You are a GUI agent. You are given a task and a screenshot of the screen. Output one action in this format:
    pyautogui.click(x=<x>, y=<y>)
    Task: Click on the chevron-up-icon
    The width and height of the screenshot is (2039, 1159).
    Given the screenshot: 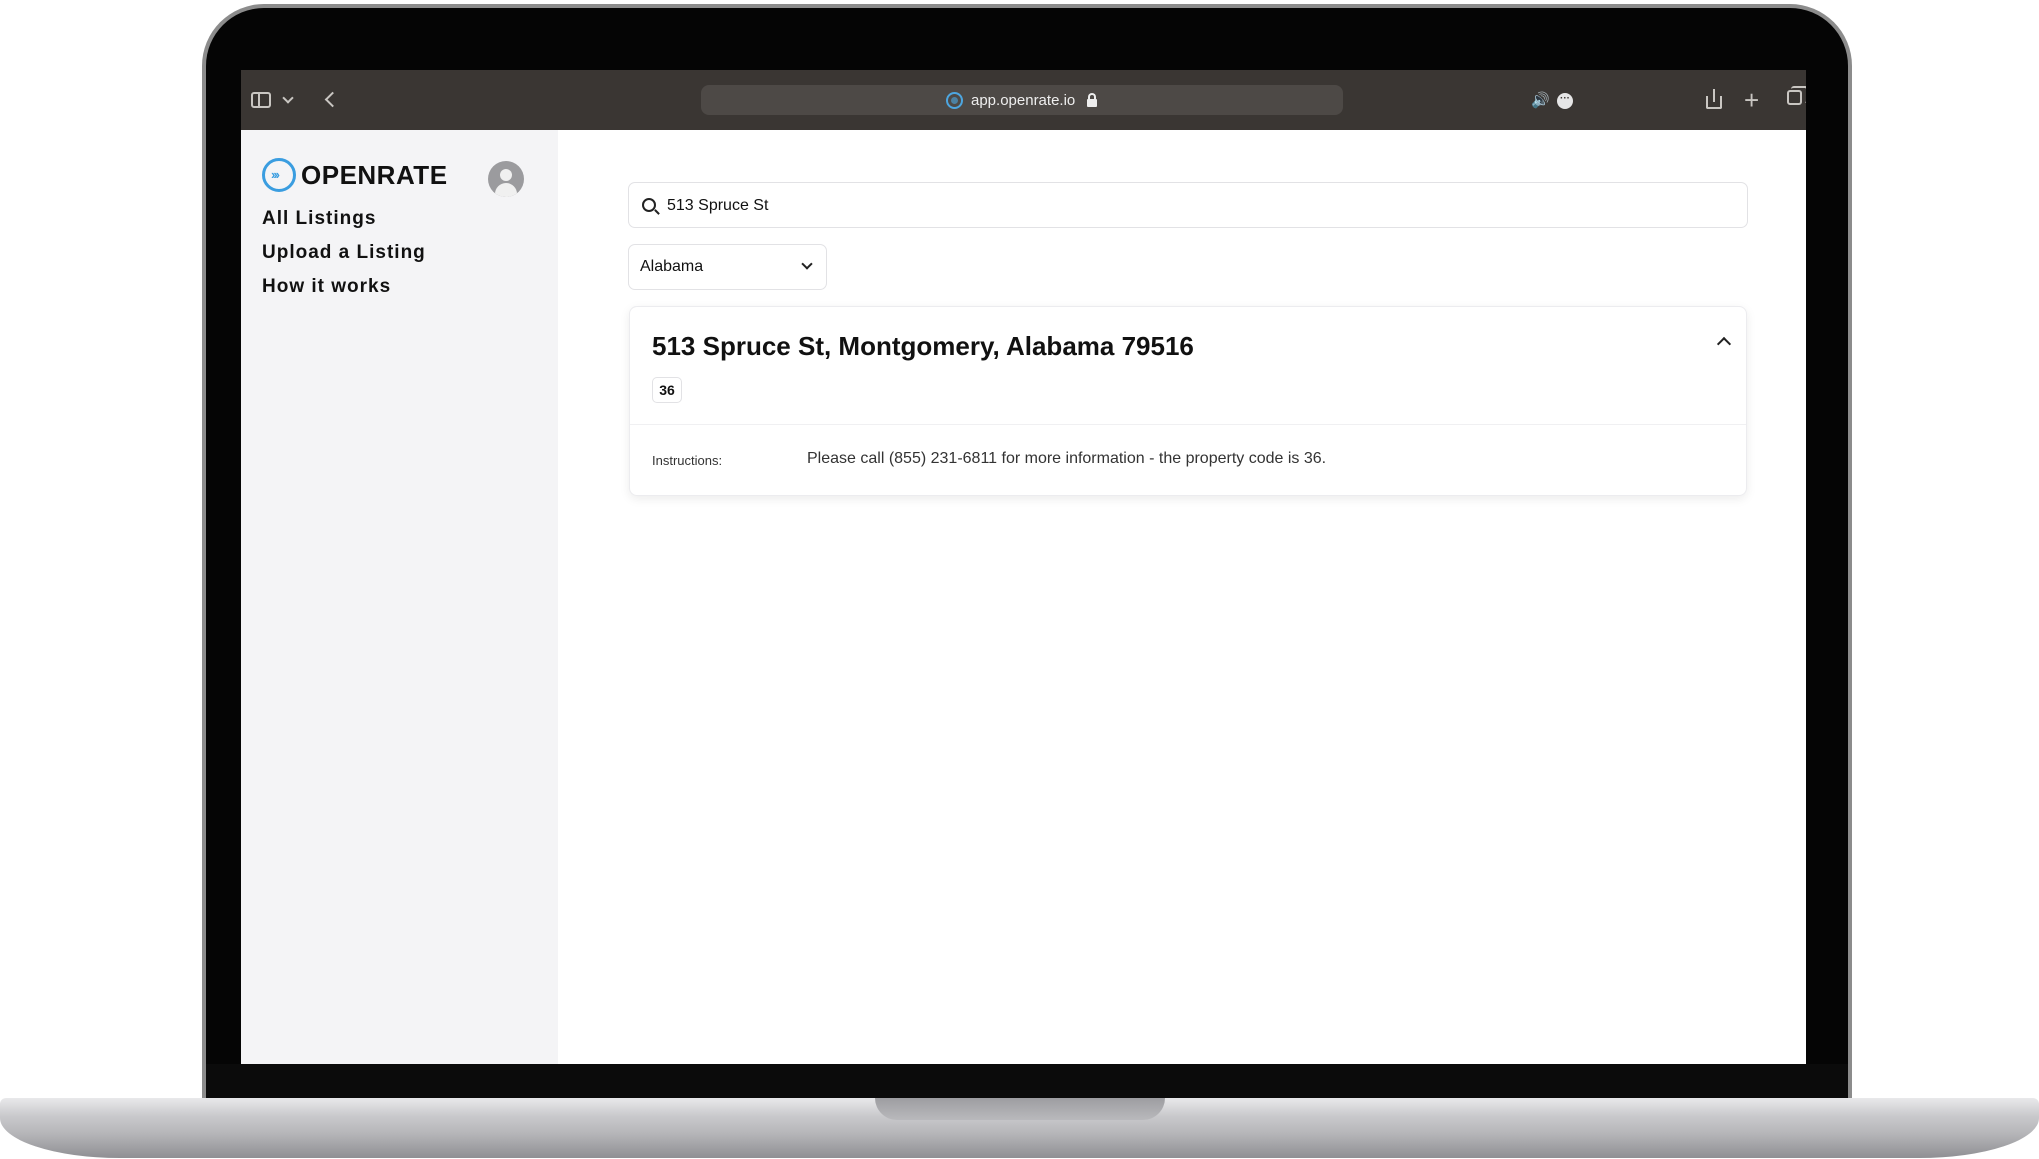 What is the action you would take?
    pyautogui.click(x=1724, y=344)
    